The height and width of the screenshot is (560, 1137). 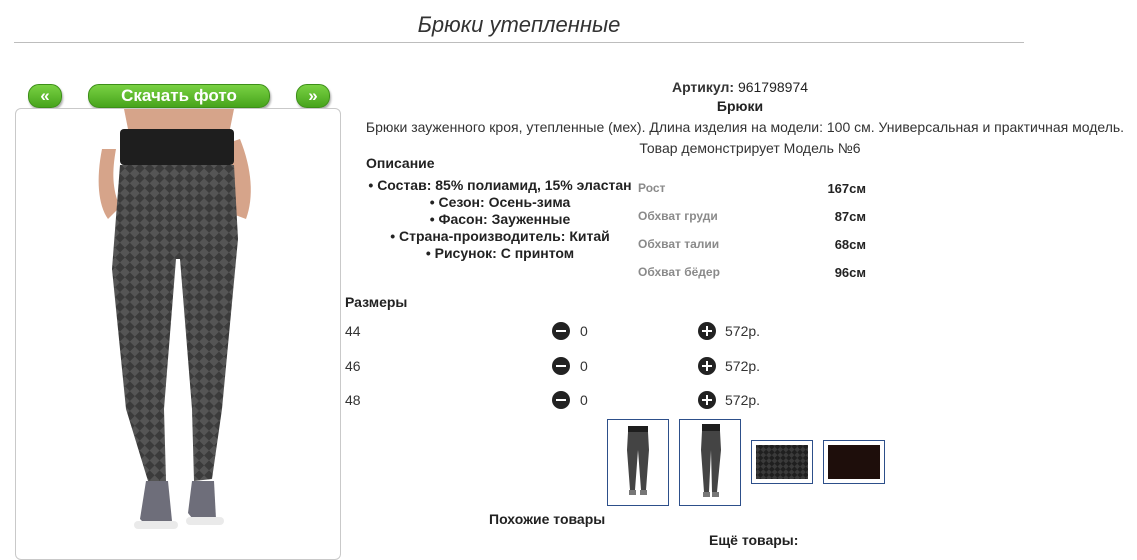 I want to click on thumbnail-lining, so click(x=854, y=462).